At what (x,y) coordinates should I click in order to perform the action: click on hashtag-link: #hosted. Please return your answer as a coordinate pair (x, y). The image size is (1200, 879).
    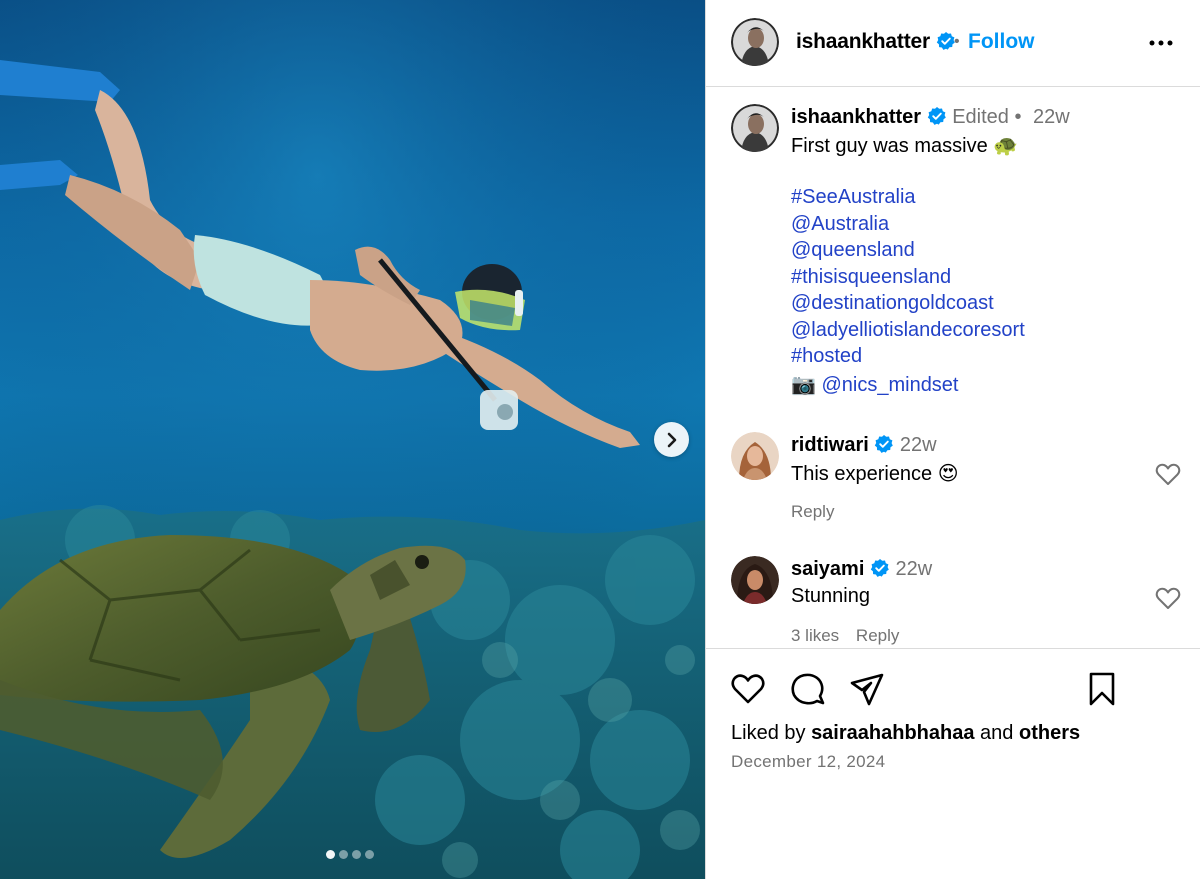
    Looking at the image, I should click on (826, 356).